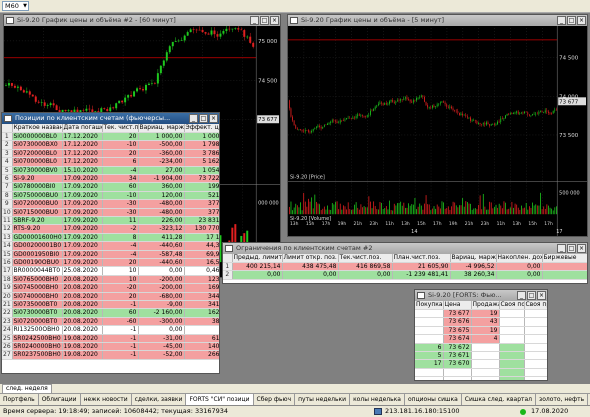  What do you see at coordinates (433, 399) in the screenshot?
I see `workspace-tab: опционы сишка` at bounding box center [433, 399].